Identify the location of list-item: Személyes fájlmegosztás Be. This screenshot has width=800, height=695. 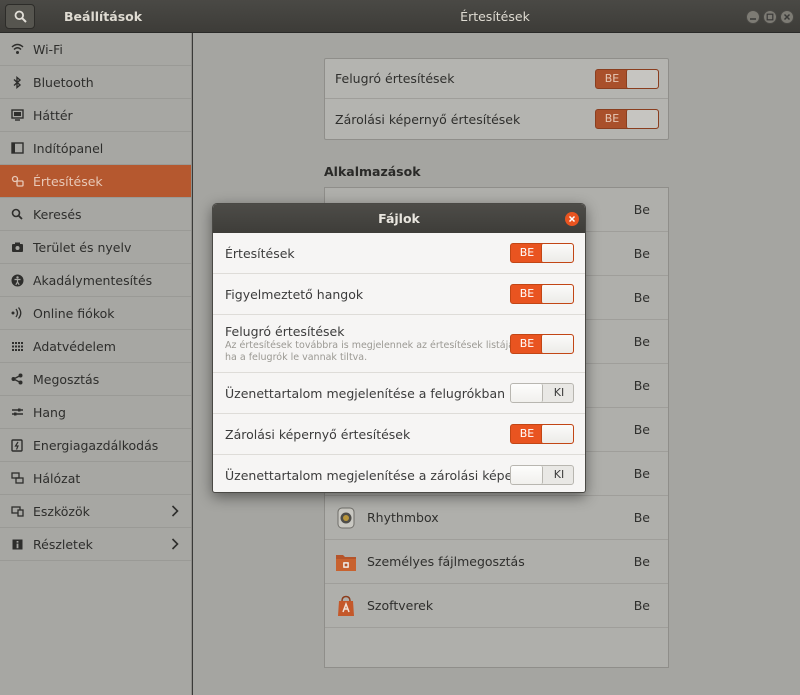
(496, 562).